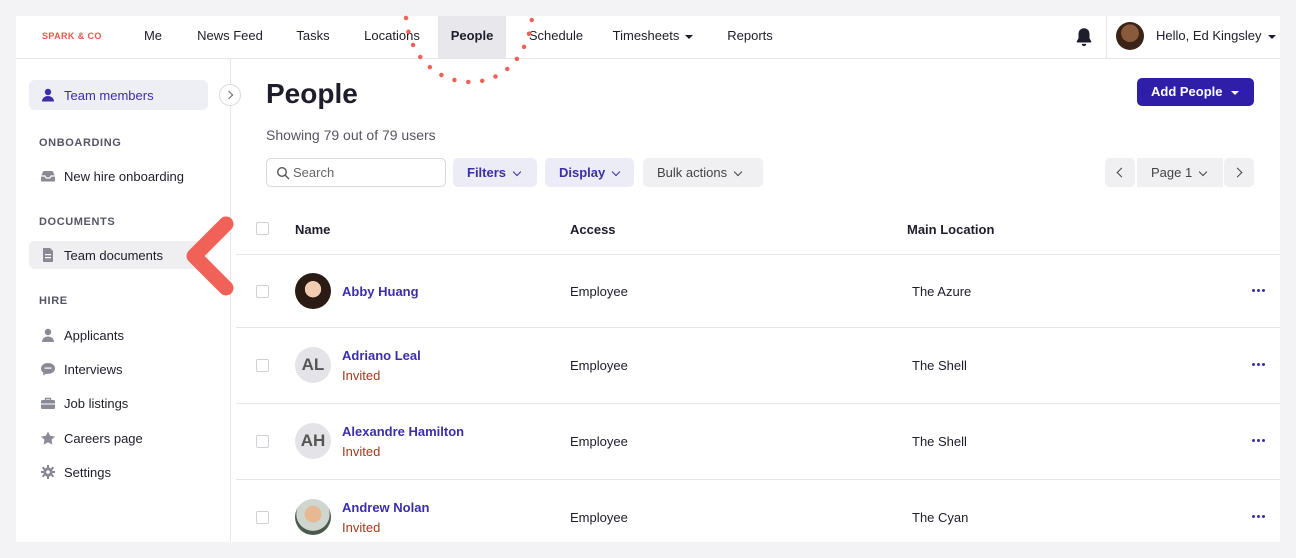  I want to click on sidebar-item-applicants: Applicants, so click(118, 335).